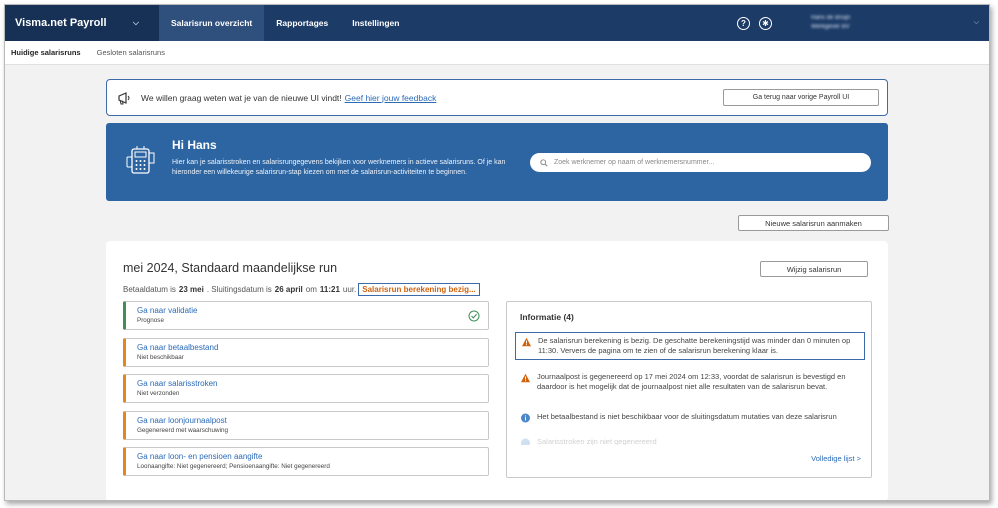 This screenshot has width=998, height=508. What do you see at coordinates (690, 441) in the screenshot?
I see `info-item: Salarisstroken zijn niet gegenereerd` at bounding box center [690, 441].